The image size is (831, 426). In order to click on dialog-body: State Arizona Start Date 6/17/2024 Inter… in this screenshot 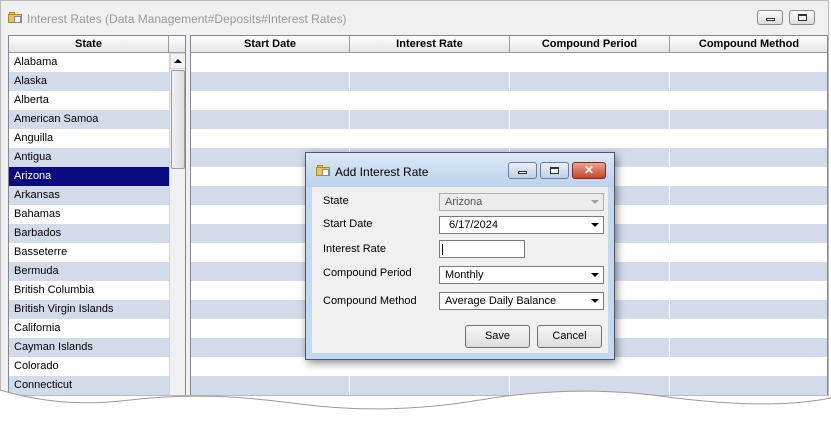, I will do `click(460, 270)`.